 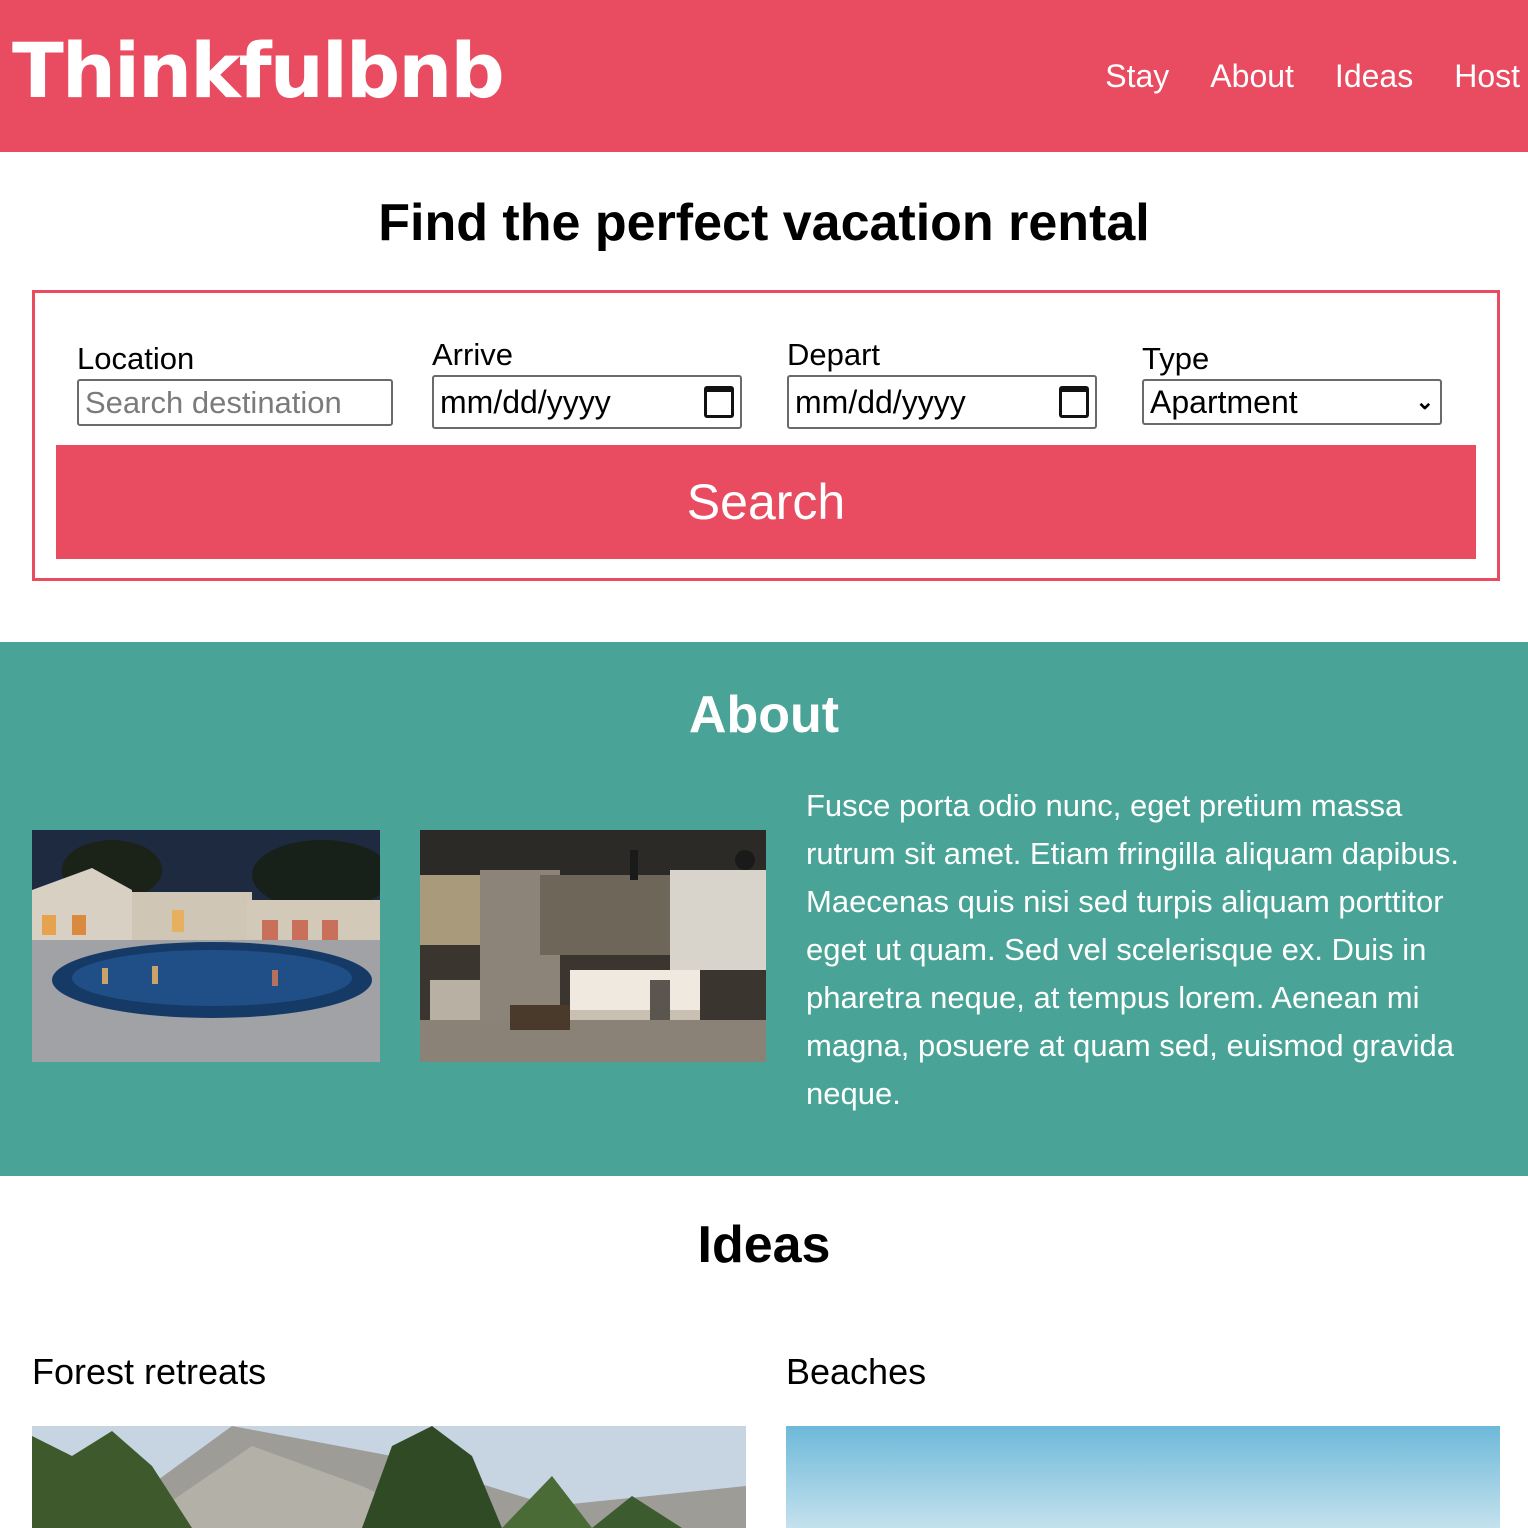 I want to click on depart-date-value: mm/dd/yyyy, so click(x=880, y=401).